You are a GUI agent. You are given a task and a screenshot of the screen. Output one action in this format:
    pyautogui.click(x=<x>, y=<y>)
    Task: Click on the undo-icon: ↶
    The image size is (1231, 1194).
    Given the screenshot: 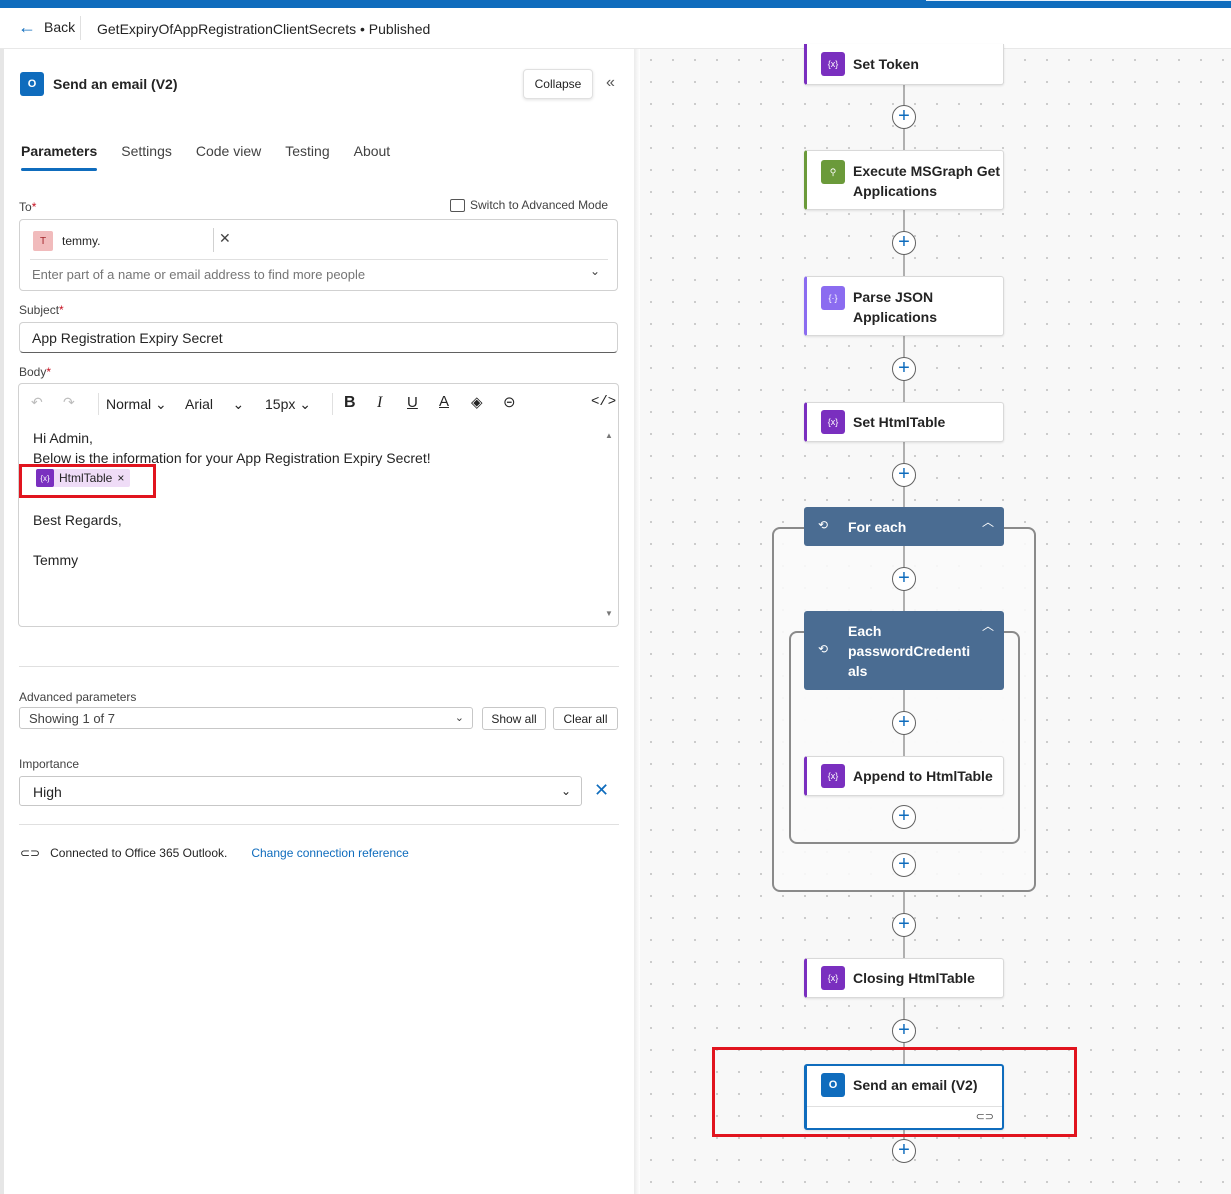 What is the action you would take?
    pyautogui.click(x=37, y=402)
    